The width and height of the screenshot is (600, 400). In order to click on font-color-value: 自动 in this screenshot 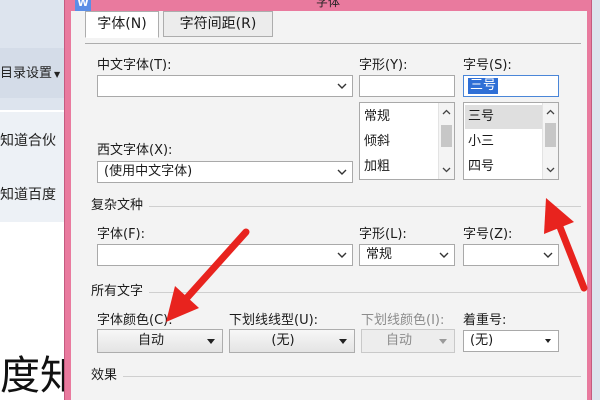, I will do `click(150, 340)`.